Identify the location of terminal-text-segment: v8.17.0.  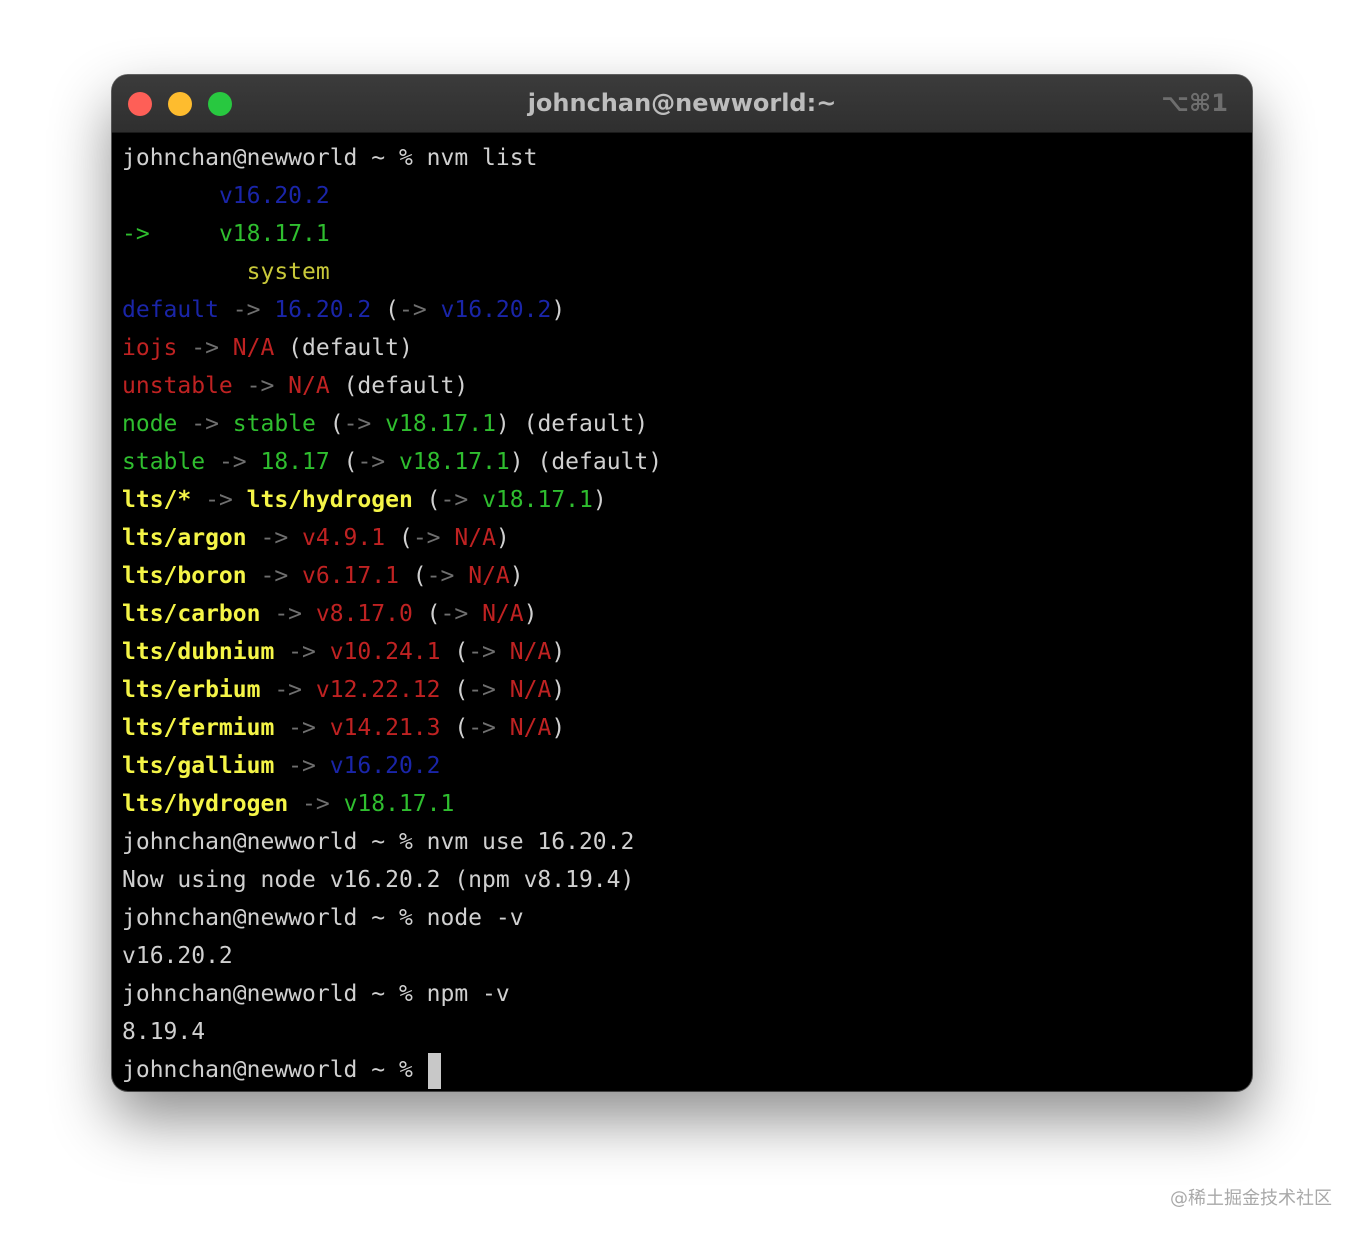
(364, 614).